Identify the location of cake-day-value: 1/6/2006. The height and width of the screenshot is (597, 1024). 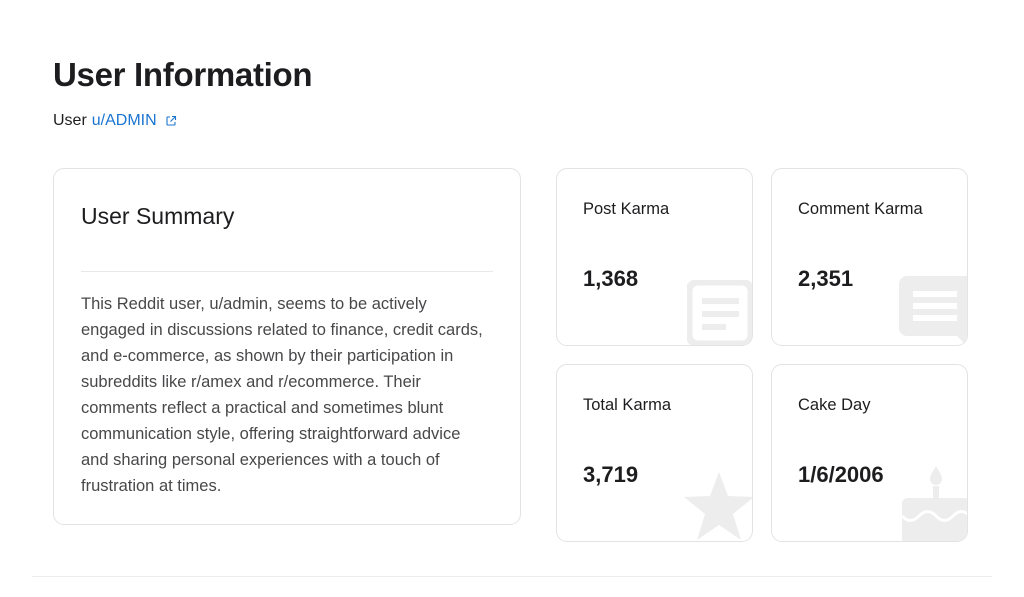
(841, 474).